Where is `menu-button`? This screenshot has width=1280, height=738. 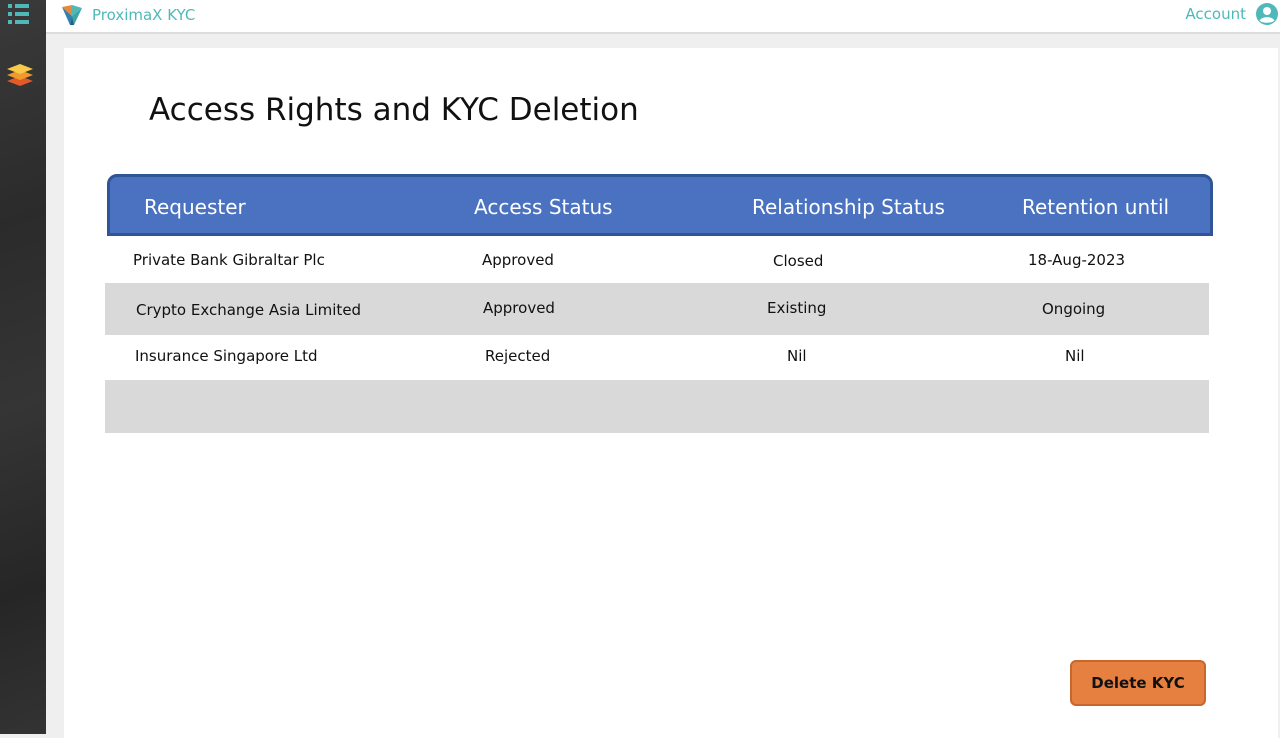
menu-button is located at coordinates (19, 14).